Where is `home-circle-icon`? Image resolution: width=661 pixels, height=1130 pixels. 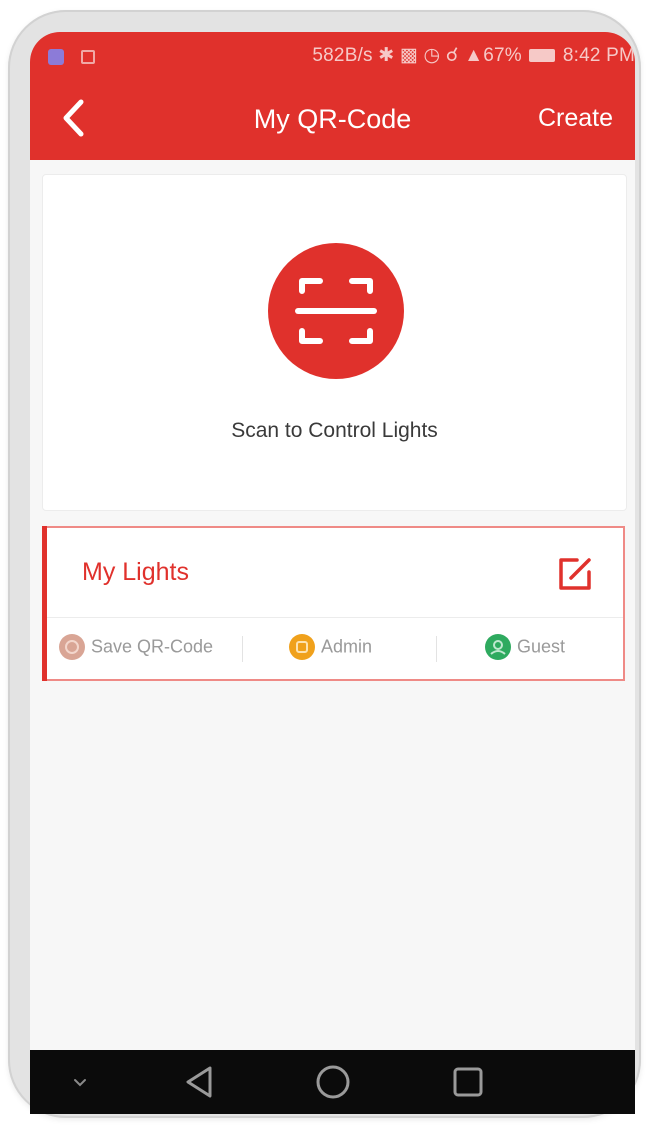
home-circle-icon is located at coordinates (333, 1082).